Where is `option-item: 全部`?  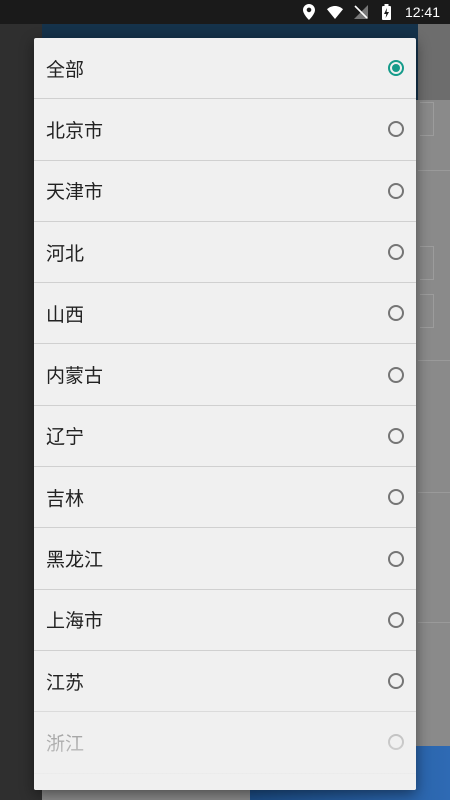 option-item: 全部 is located at coordinates (225, 69).